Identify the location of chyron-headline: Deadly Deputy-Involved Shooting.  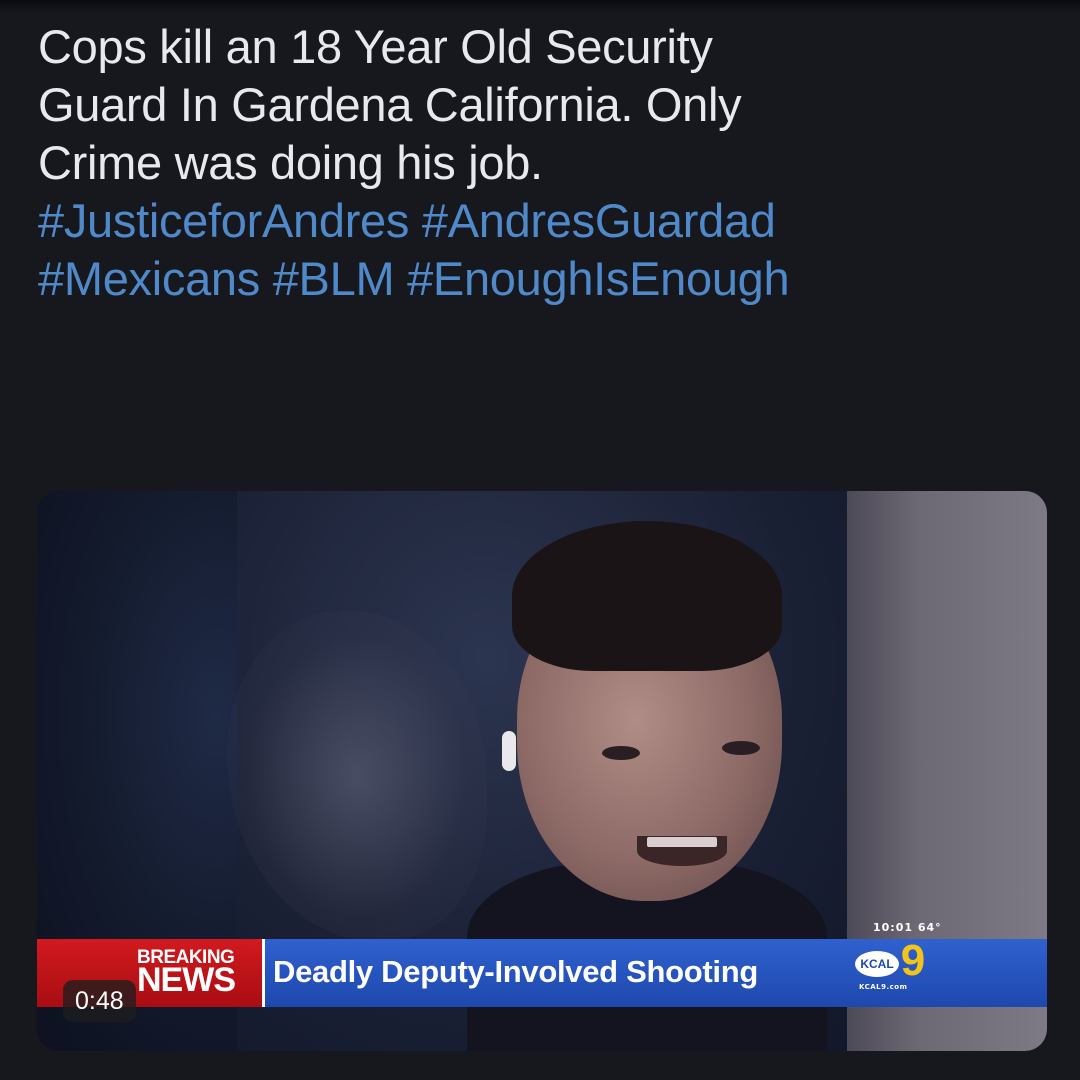
(516, 971).